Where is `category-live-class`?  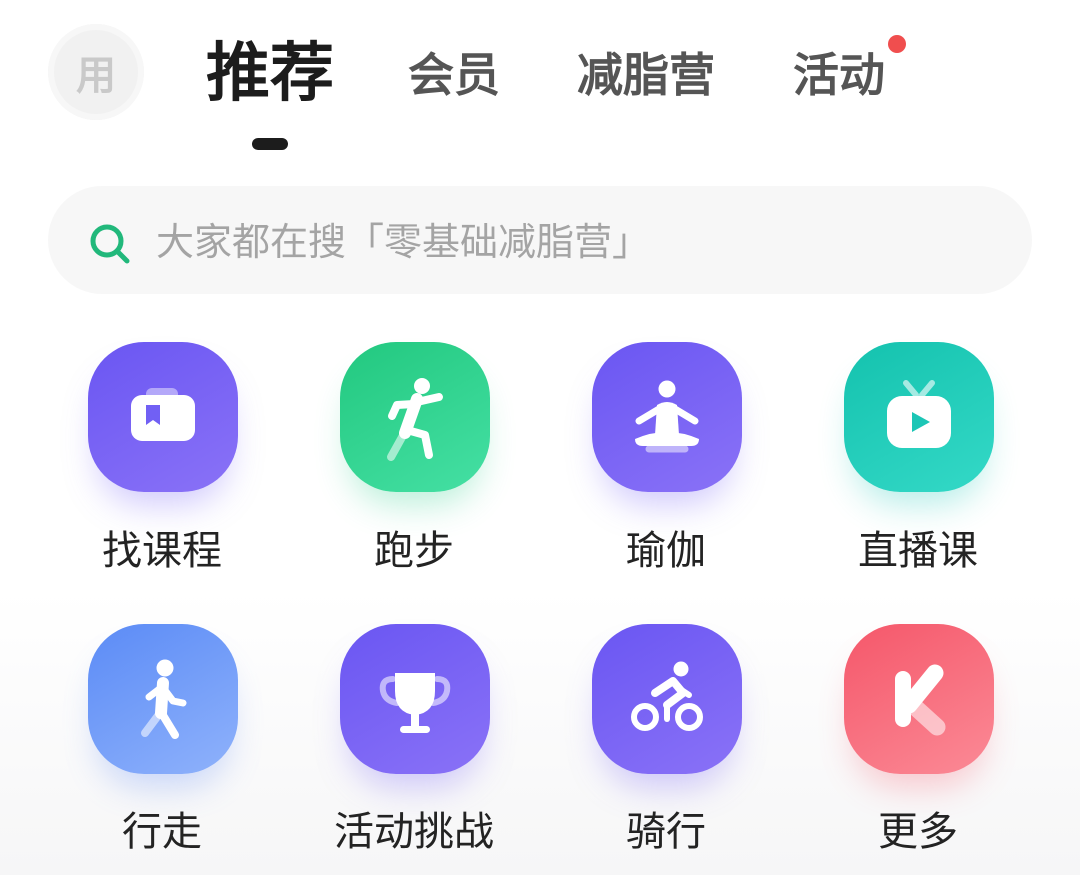
category-live-class is located at coordinates (919, 417).